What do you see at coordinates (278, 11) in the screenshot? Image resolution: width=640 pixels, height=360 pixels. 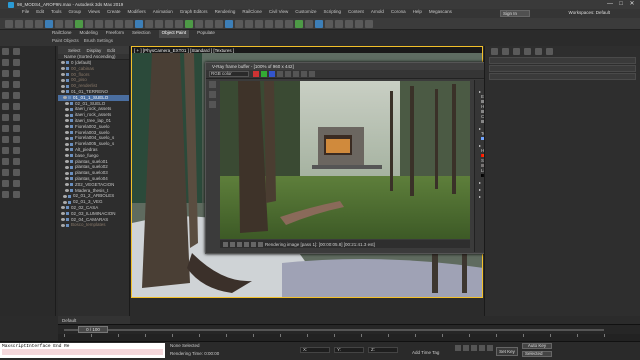 I see `menu-civil-view: Civil View` at bounding box center [278, 11].